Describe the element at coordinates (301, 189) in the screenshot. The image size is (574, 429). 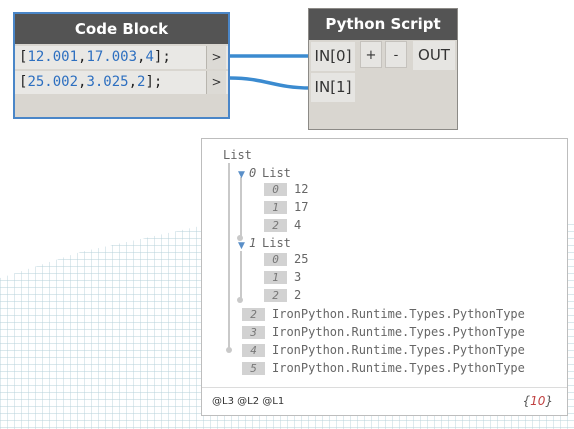
I see `item-value: 12` at that location.